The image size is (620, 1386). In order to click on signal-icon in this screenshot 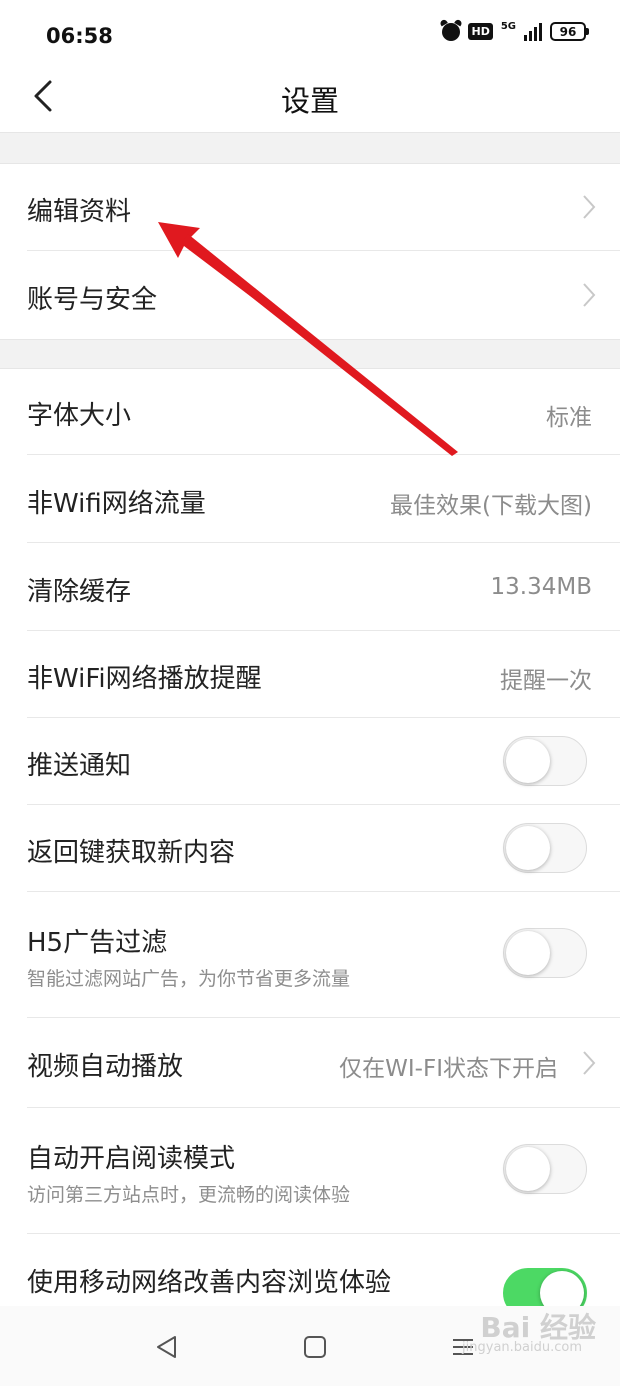, I will do `click(533, 31)`.